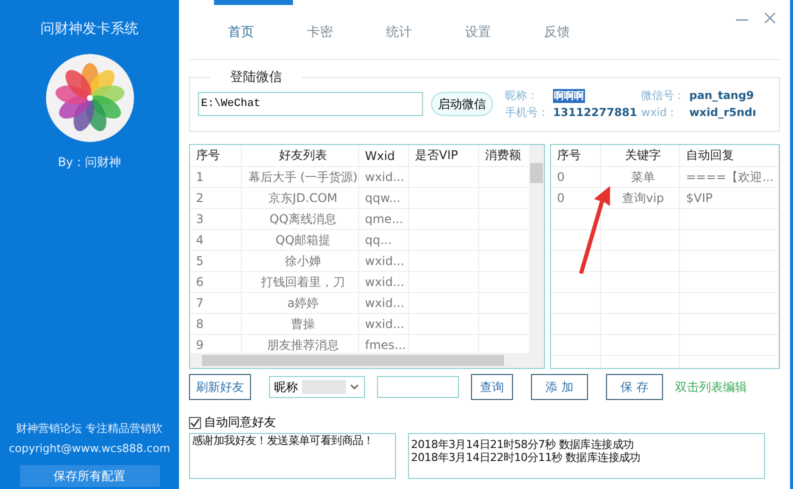 The width and height of the screenshot is (793, 489). I want to click on app-title: 问财神发卡系统, so click(89, 29).